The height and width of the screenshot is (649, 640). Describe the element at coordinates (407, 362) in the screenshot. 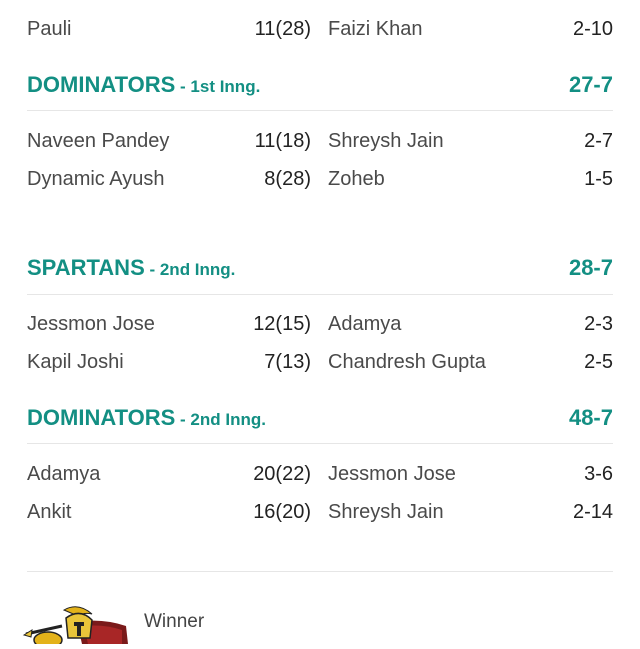

I see `bowler-name: Chandresh Gupta` at that location.